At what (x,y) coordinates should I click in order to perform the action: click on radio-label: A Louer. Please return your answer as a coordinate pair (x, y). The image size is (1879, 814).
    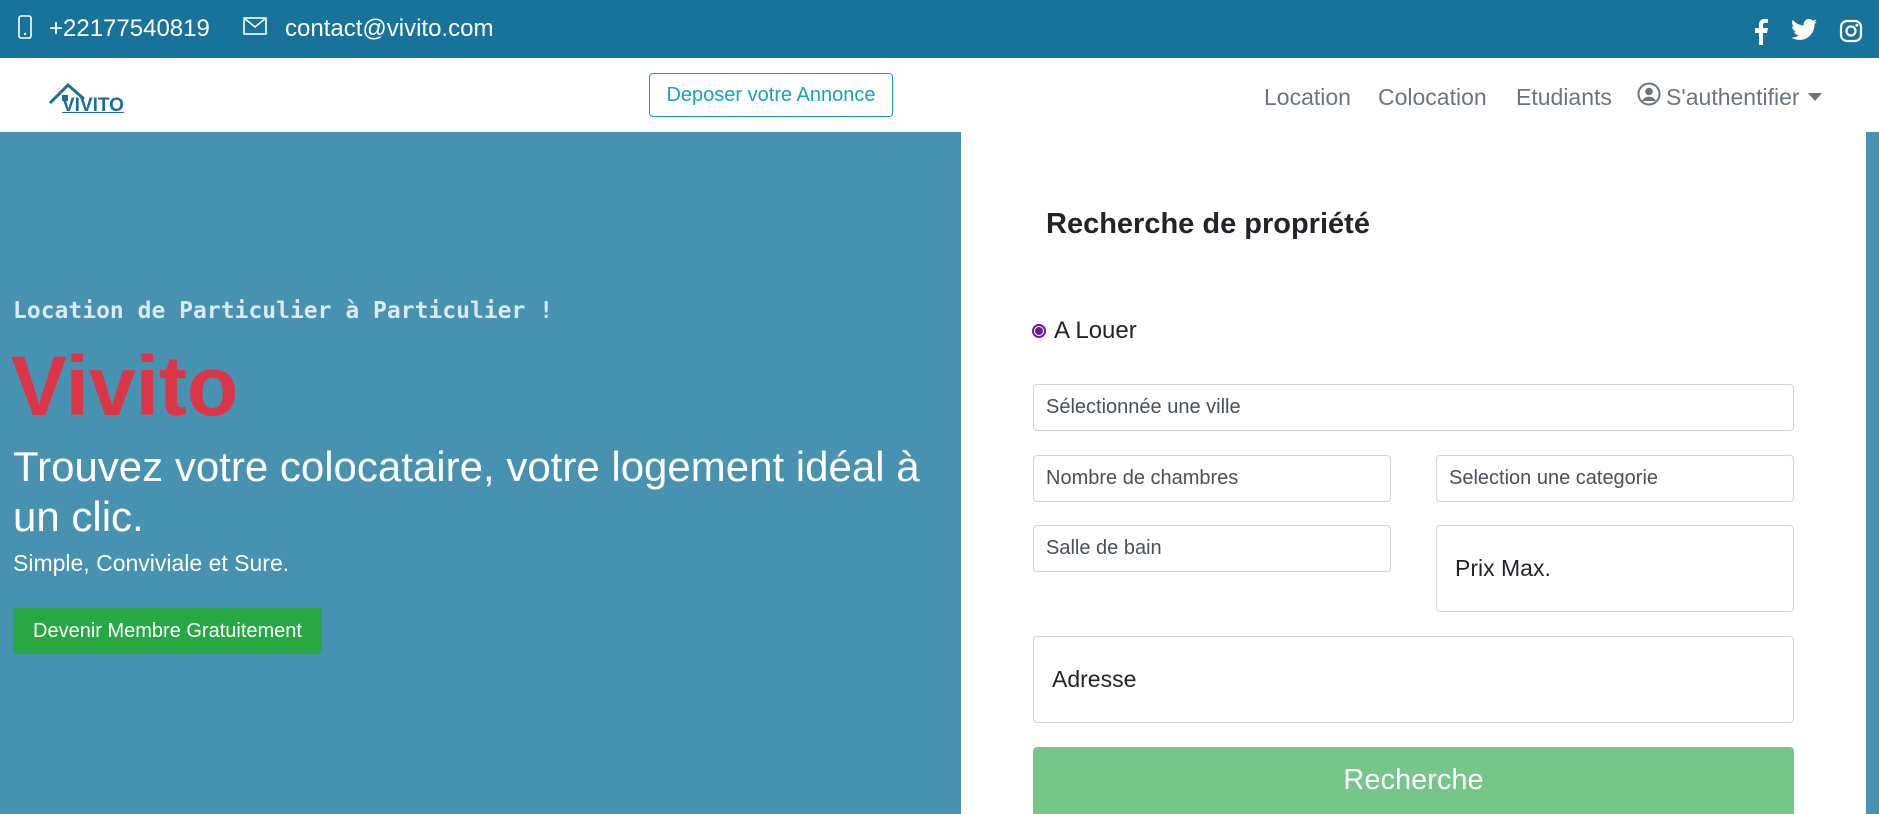
    Looking at the image, I should click on (1095, 330).